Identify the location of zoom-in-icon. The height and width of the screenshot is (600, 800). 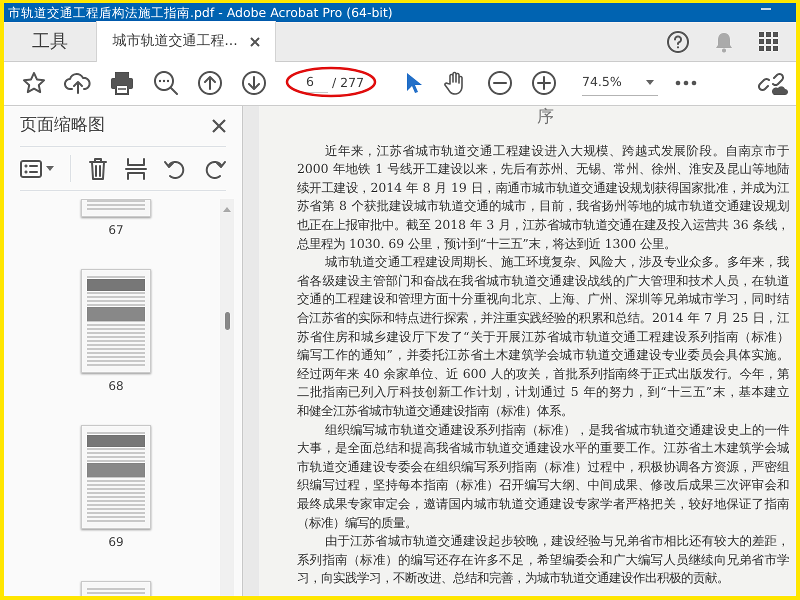
(544, 83).